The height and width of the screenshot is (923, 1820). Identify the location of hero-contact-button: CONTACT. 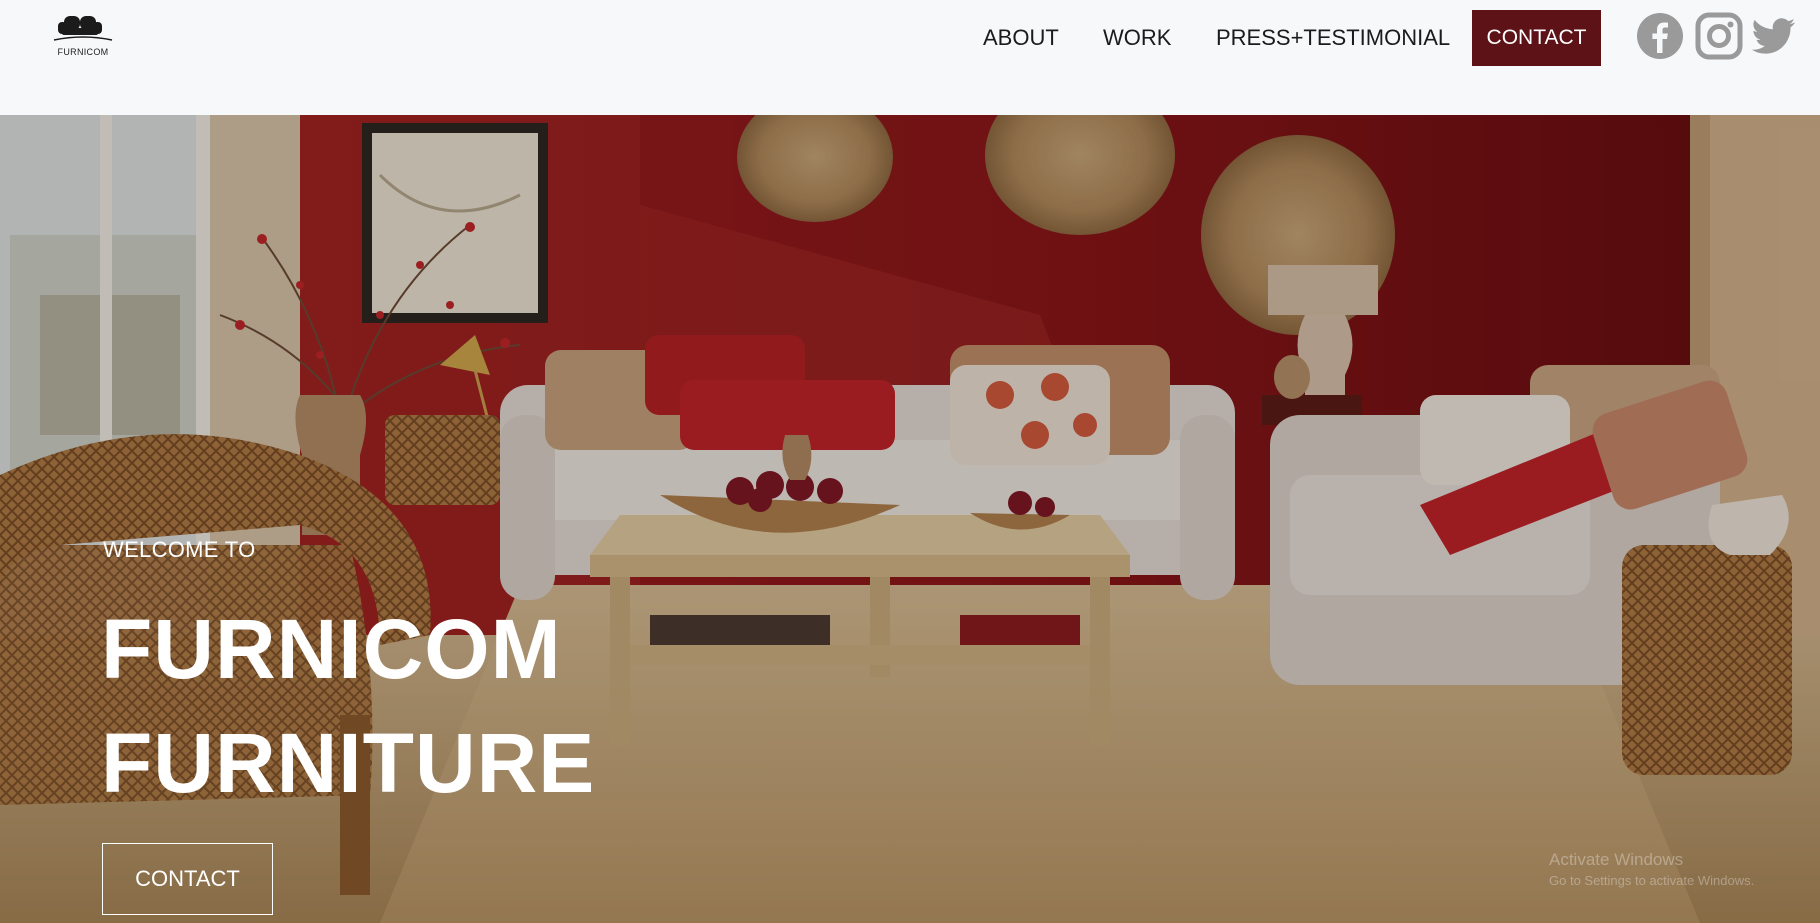
(187, 879).